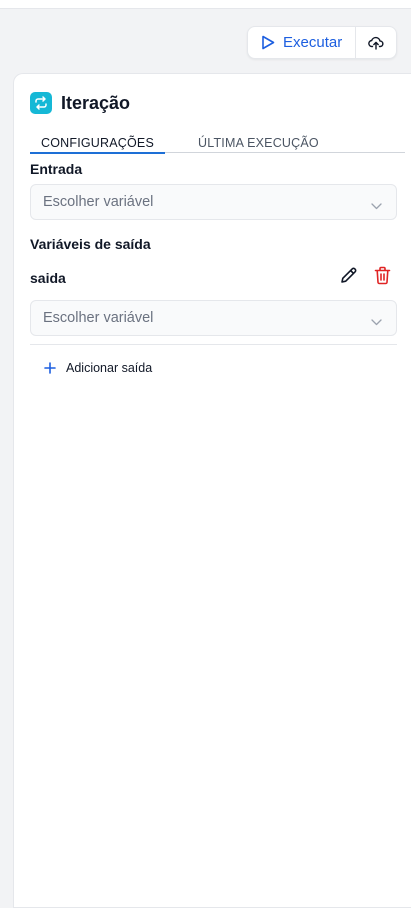 This screenshot has width=411, height=908. I want to click on play-icon, so click(268, 42).